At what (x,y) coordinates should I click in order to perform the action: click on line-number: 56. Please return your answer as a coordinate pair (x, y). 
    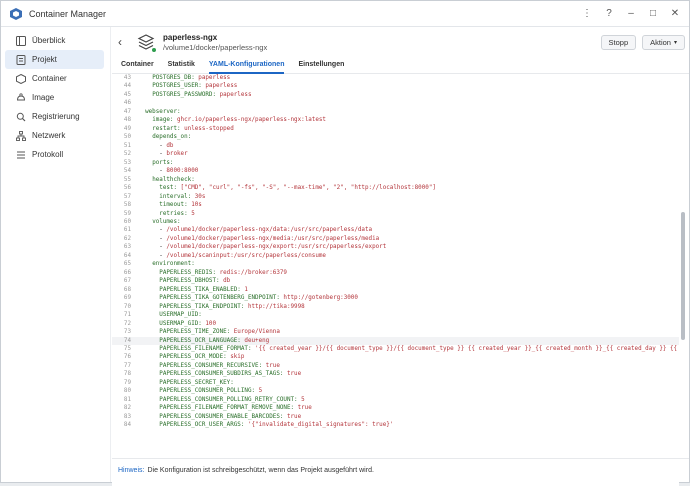
    Looking at the image, I should click on (127, 188).